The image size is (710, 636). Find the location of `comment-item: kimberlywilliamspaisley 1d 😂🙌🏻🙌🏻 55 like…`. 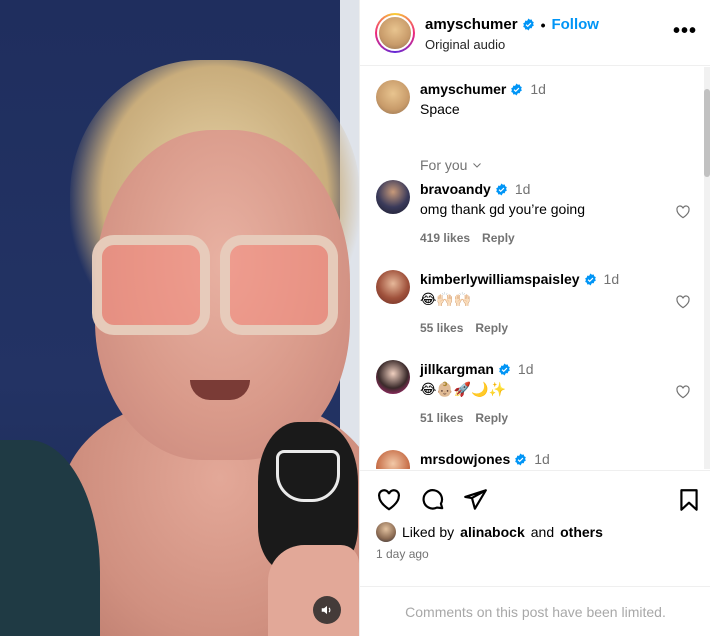

comment-item: kimberlywilliamspaisley 1d 😂🙌🏻🙌🏻 55 like… is located at coordinates (532, 310).